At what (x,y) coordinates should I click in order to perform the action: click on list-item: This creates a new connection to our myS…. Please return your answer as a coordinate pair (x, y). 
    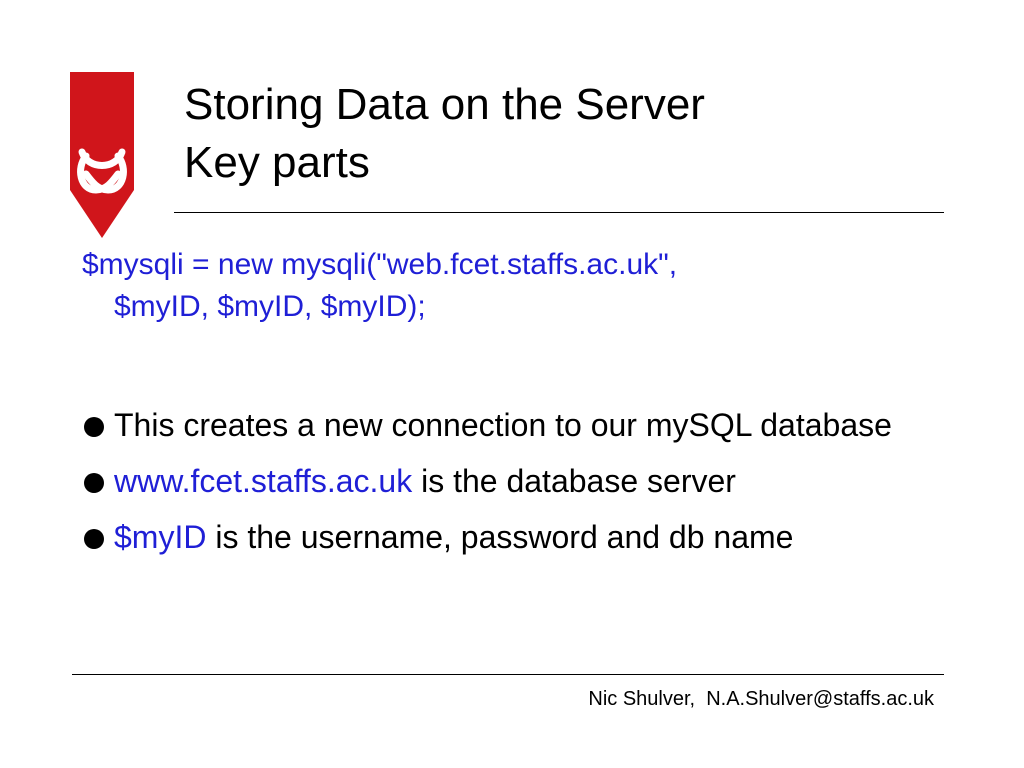
    Looking at the image, I should click on (532, 425).